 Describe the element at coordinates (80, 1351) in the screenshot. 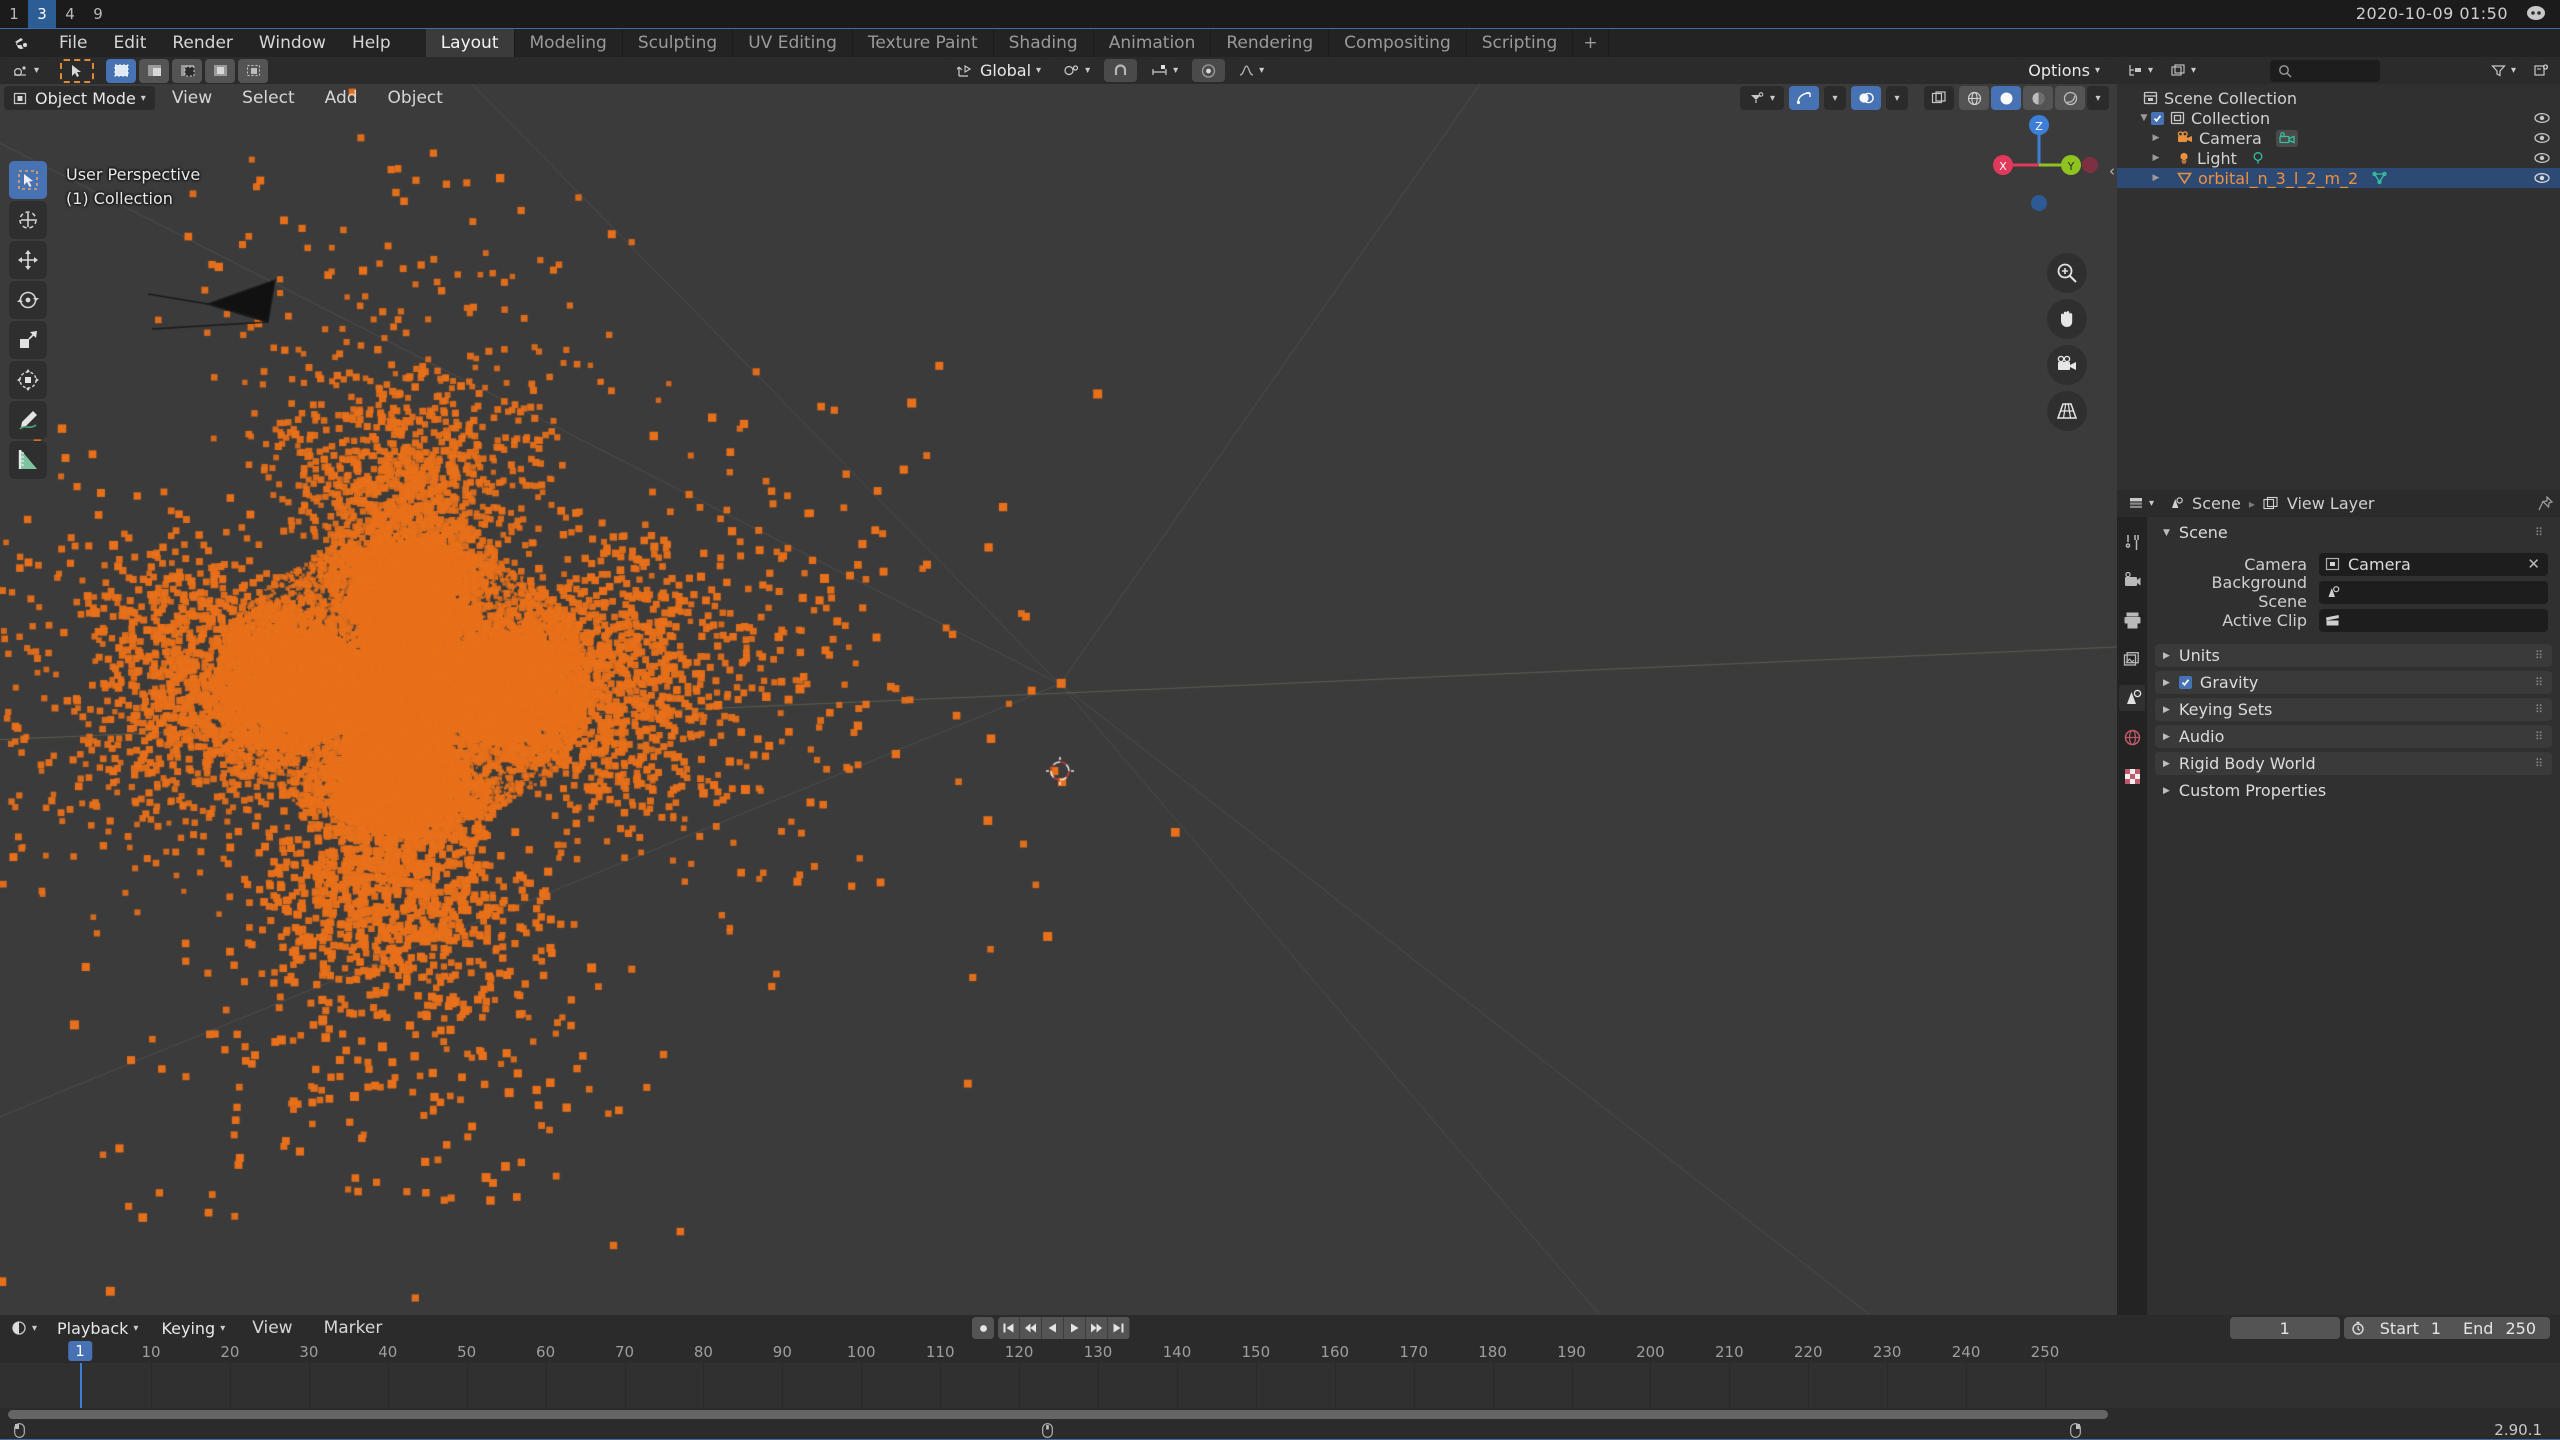

I see `timeline-playhead-label: 1` at that location.